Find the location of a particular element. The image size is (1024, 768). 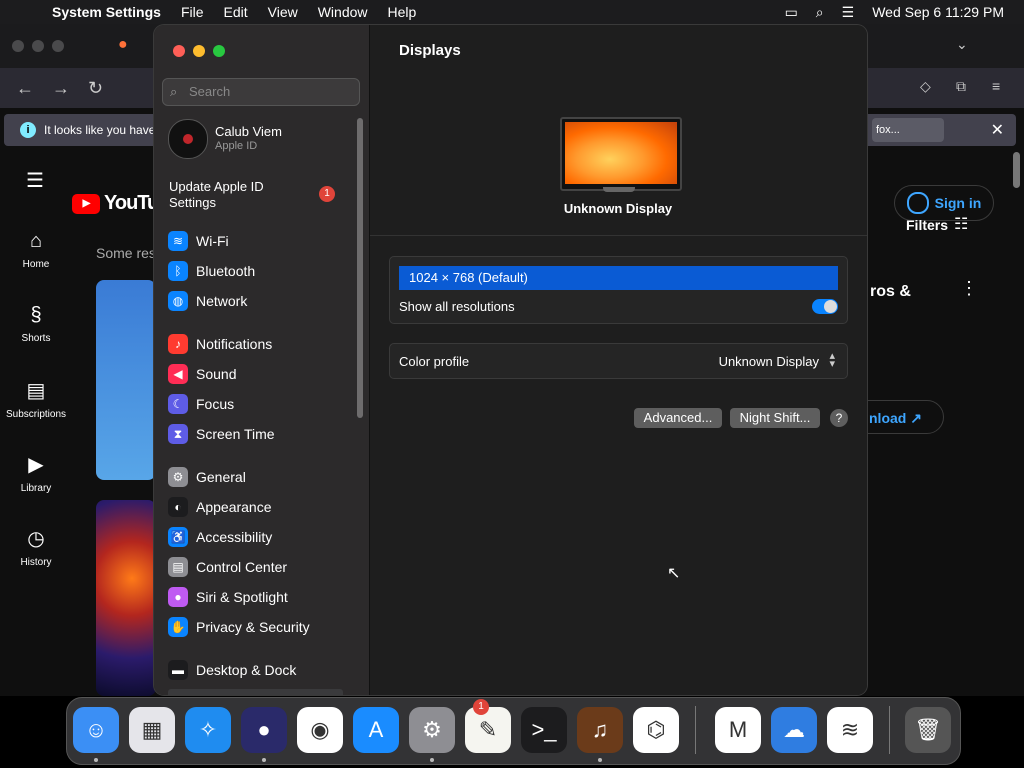

dock-terminal-icon: >_ is located at coordinates (544, 730).